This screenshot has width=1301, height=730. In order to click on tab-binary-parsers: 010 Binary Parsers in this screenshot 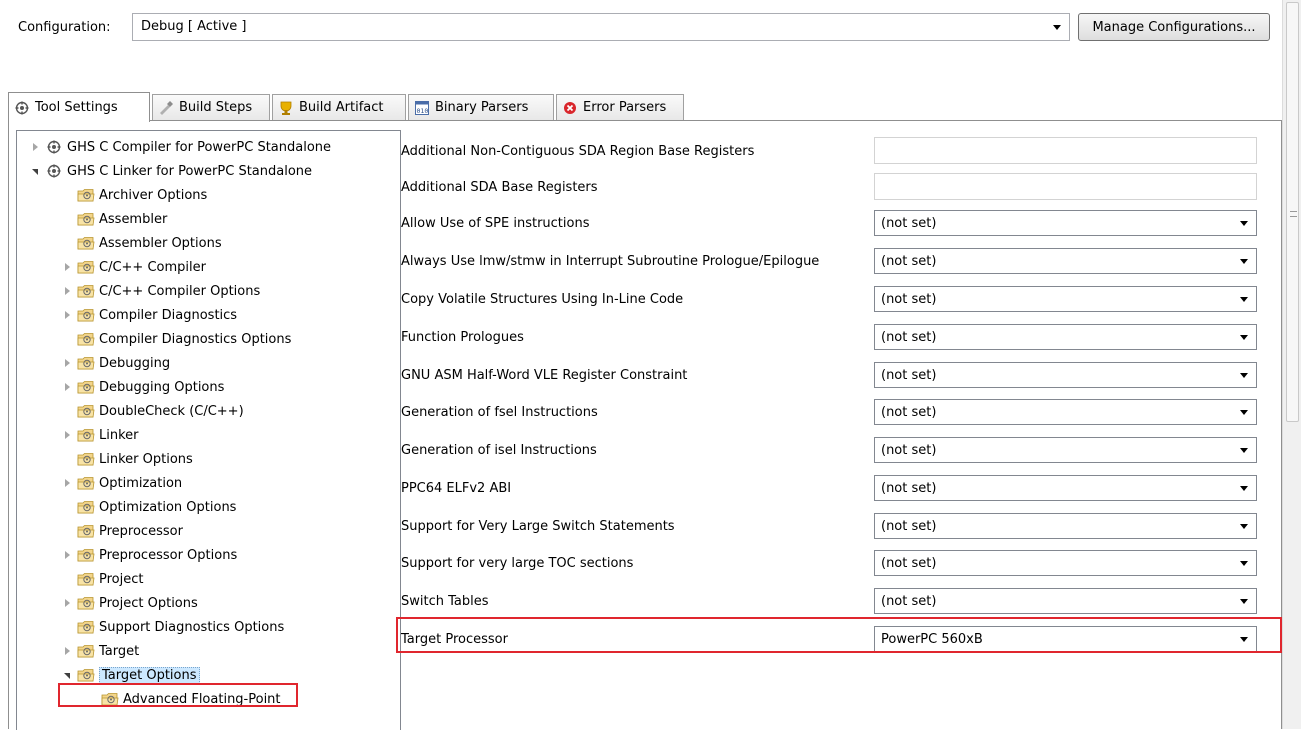, I will do `click(481, 107)`.